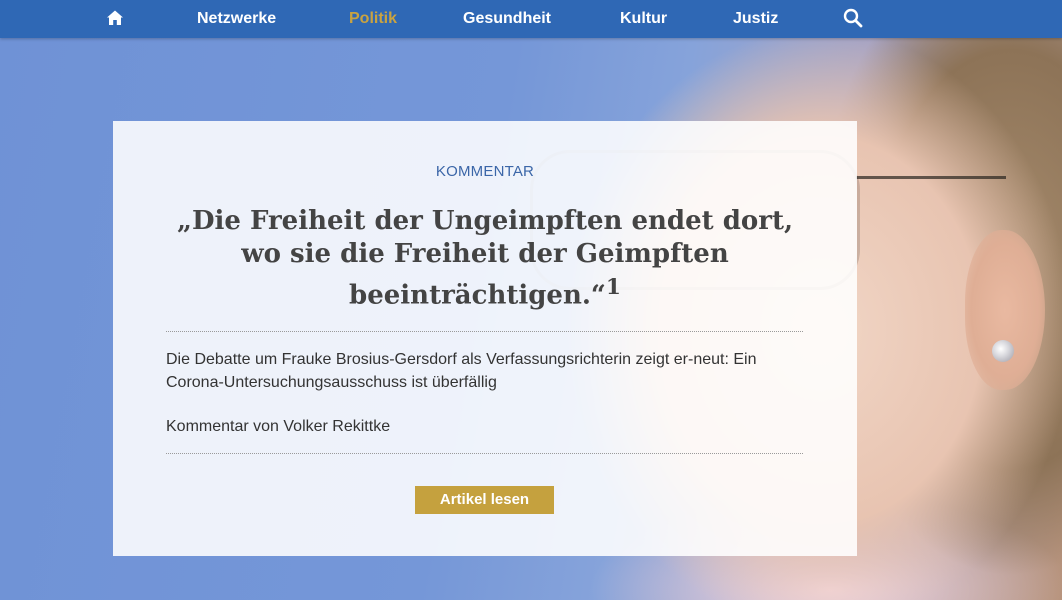 The width and height of the screenshot is (1062, 600). I want to click on nav-item-netzwerke: Netzwerke, so click(236, 19).